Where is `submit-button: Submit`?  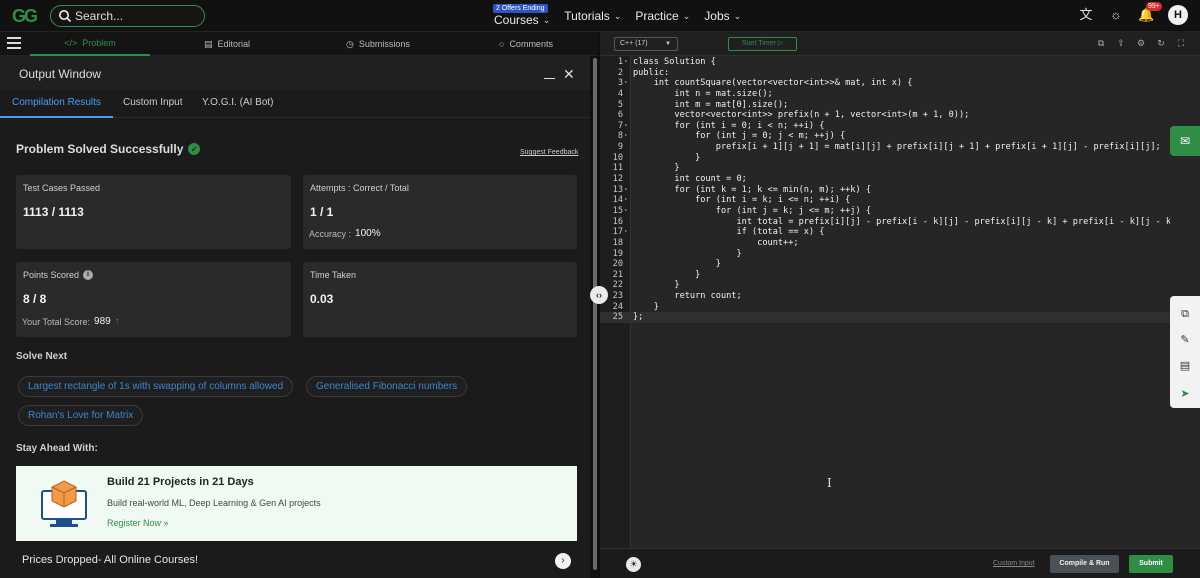 submit-button: Submit is located at coordinates (1151, 564).